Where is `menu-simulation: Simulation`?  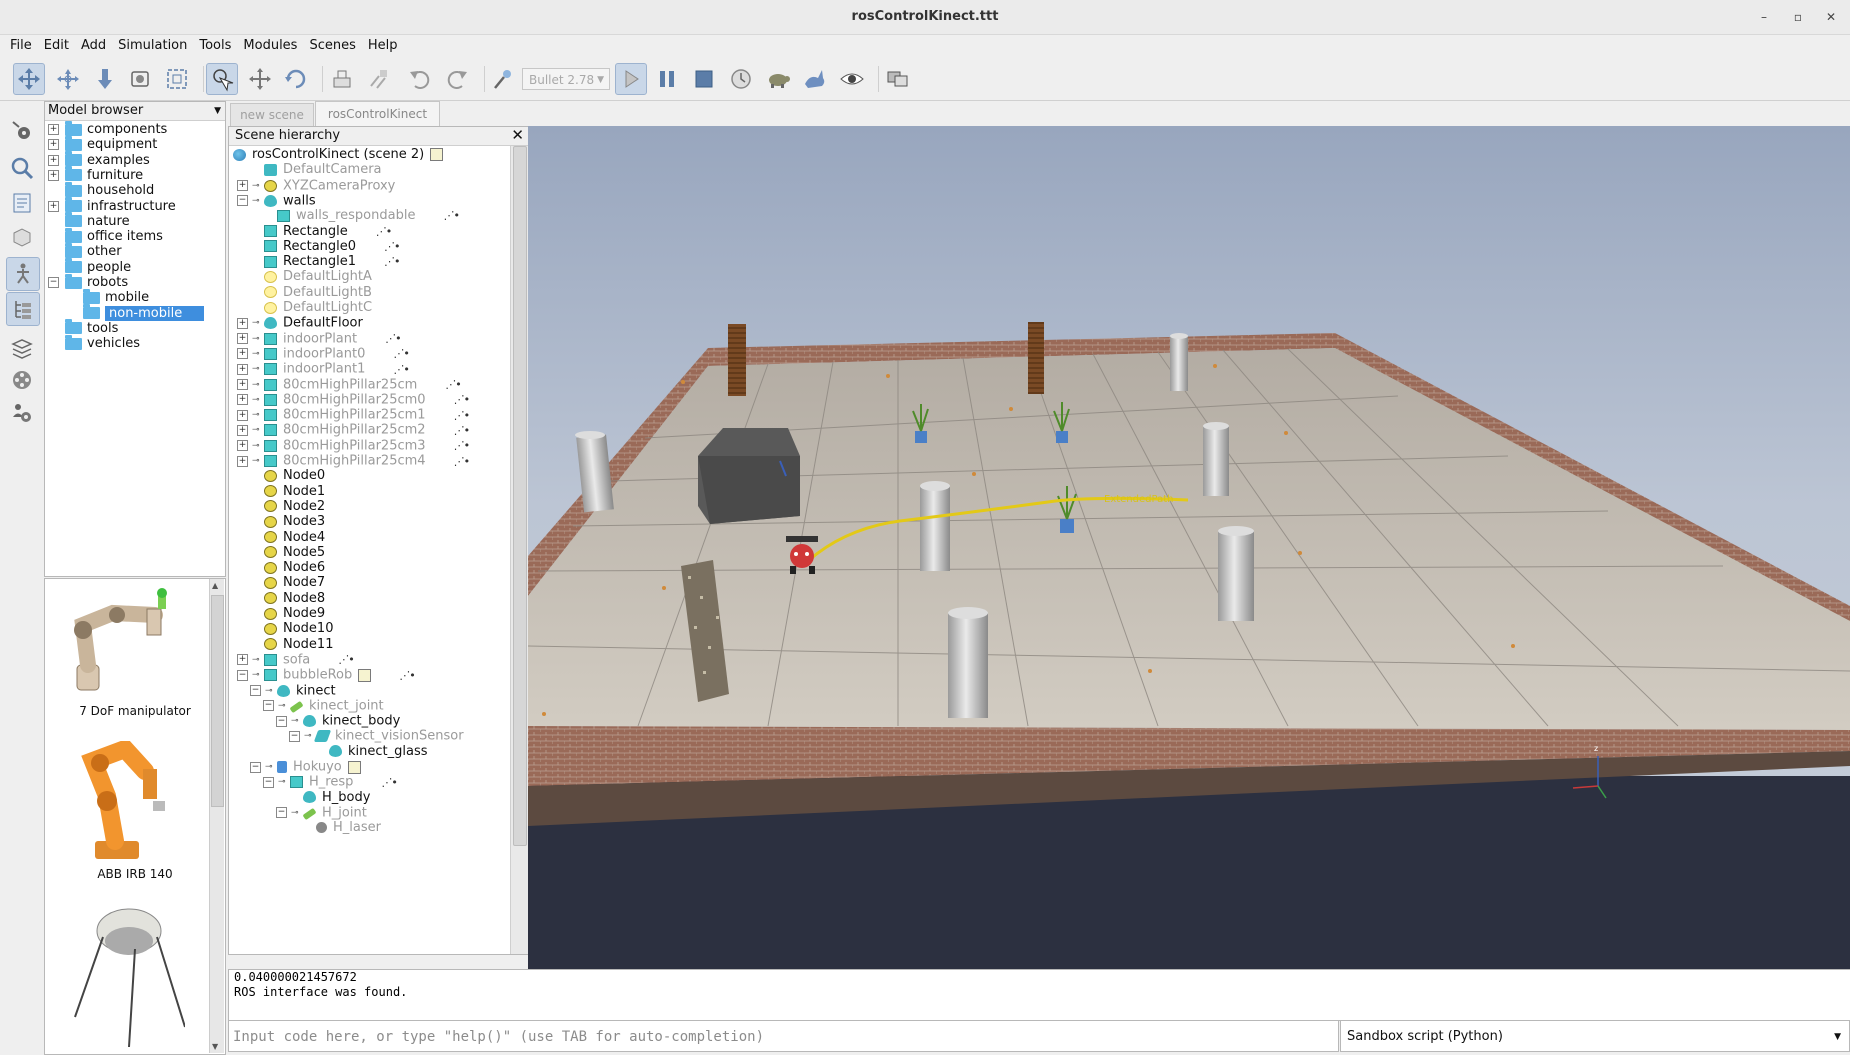
menu-simulation: Simulation is located at coordinates (152, 45).